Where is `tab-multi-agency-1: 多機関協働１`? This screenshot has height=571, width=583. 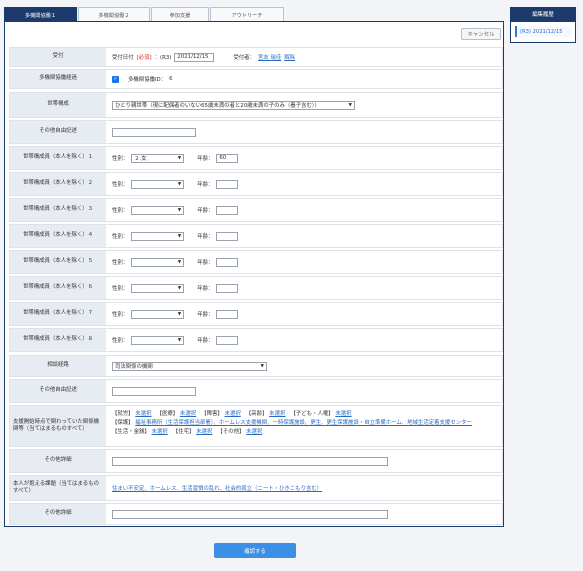 tab-multi-agency-1: 多機関協働１ is located at coordinates (40, 14).